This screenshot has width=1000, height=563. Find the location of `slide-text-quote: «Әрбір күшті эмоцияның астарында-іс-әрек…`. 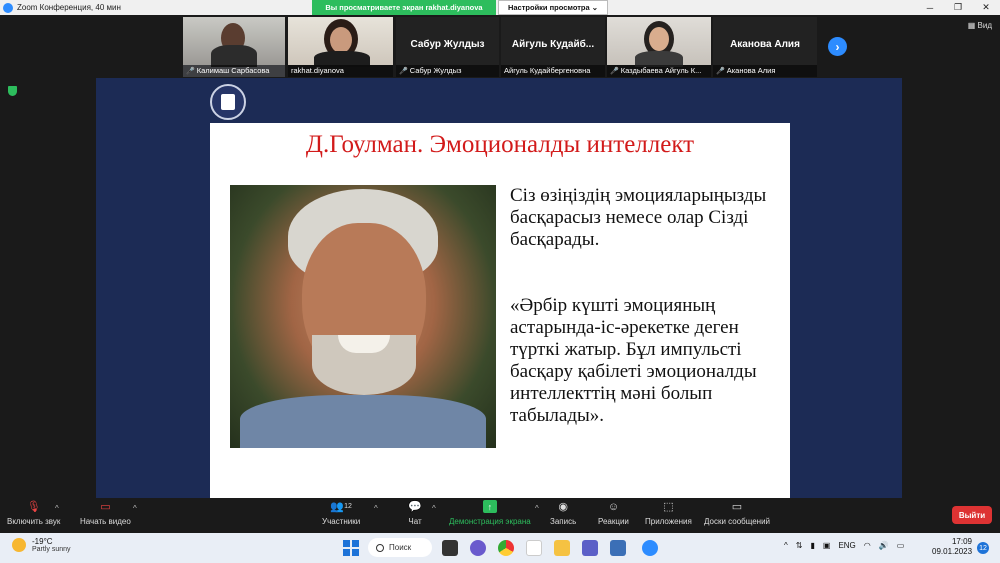

slide-text-quote: «Әрбір күшті эмоцияның астарында-іс-әрек… is located at coordinates (633, 360).